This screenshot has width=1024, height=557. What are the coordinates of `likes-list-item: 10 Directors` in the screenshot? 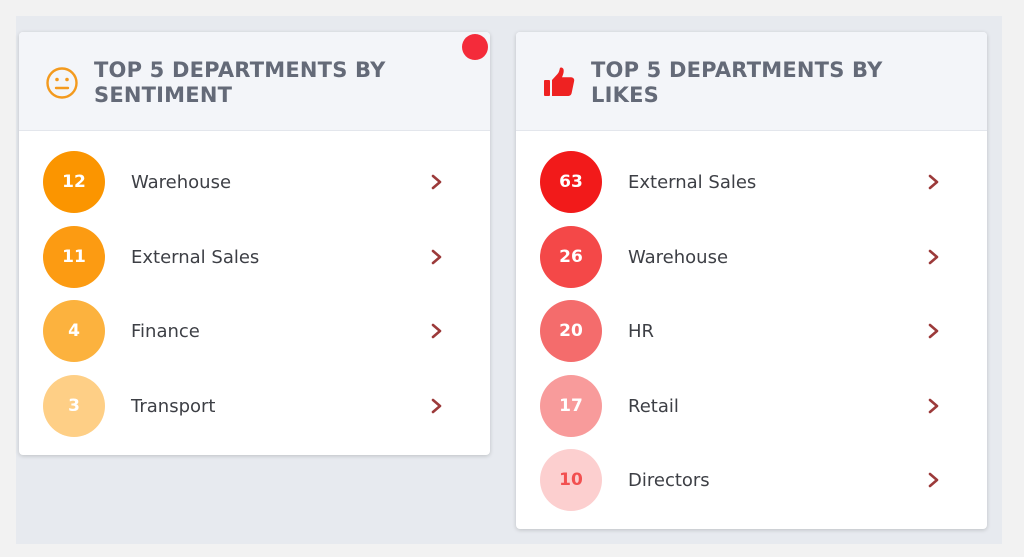 It's located at (751, 481).